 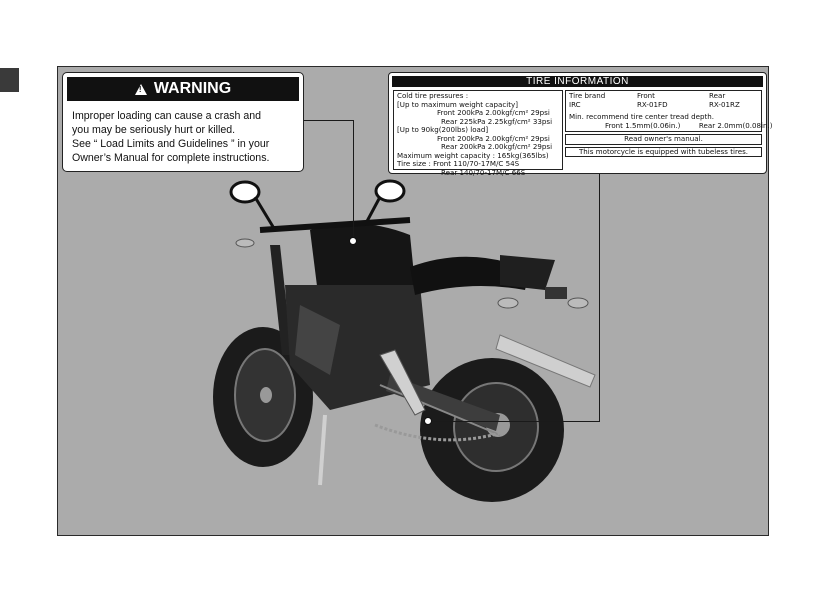 I want to click on tread-row: Front 1.5mm(0.06in.) Rear 2.0mm(0.08in.), so click(x=671, y=125).